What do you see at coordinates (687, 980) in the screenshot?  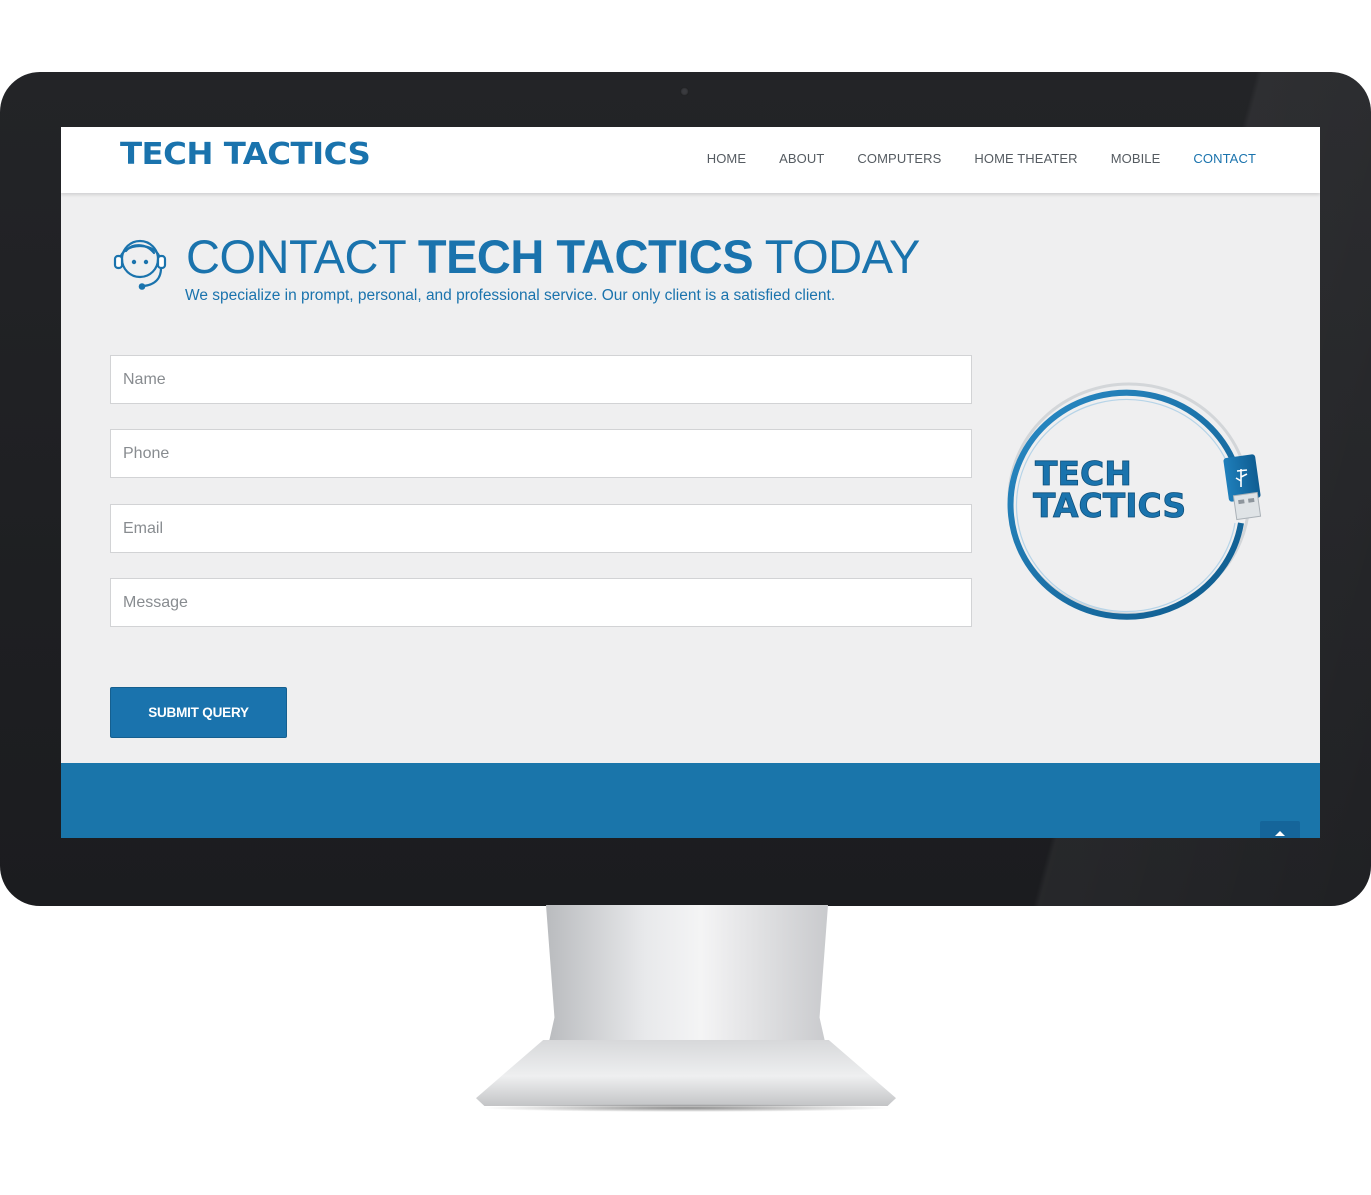 I see `monitor-stand` at bounding box center [687, 980].